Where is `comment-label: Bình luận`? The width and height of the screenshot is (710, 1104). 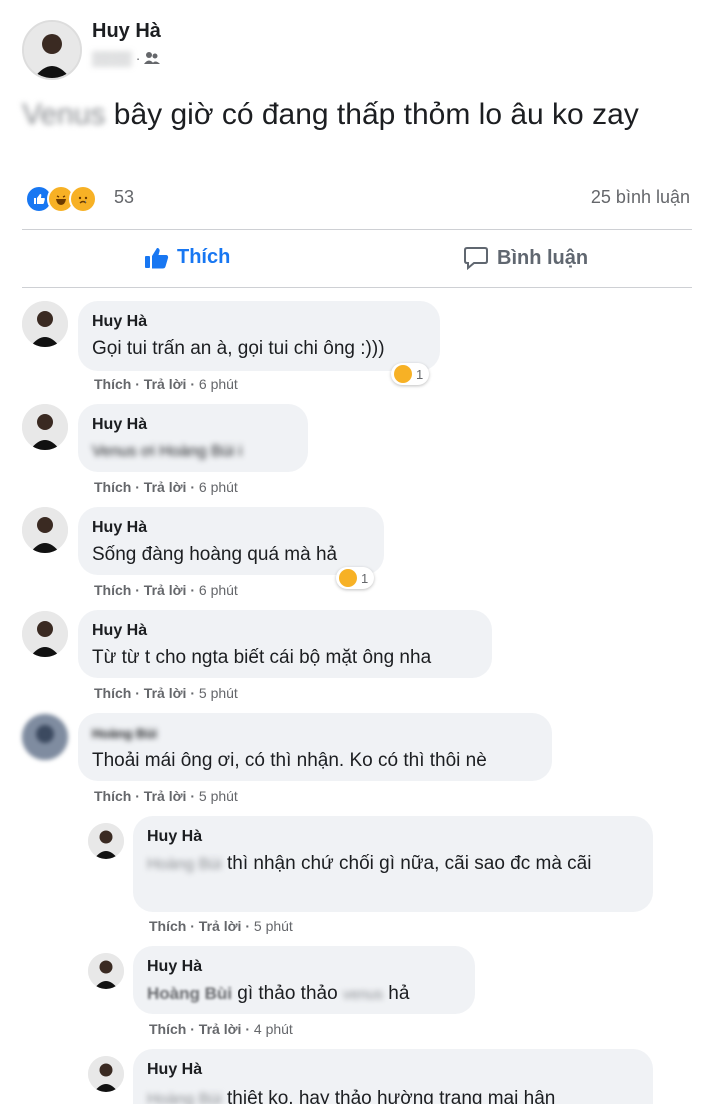
comment-label: Bình luận is located at coordinates (543, 257).